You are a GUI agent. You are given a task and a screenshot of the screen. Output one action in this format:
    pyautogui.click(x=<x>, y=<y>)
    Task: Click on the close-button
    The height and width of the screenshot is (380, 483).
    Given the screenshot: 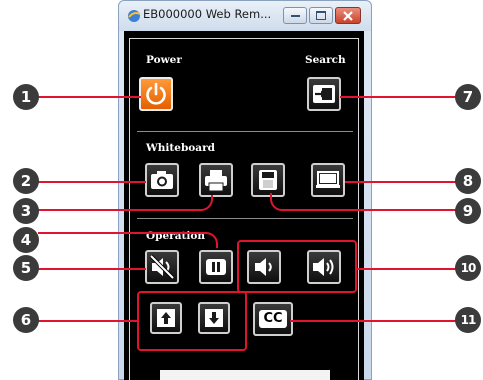 What is the action you would take?
    pyautogui.click(x=348, y=15)
    